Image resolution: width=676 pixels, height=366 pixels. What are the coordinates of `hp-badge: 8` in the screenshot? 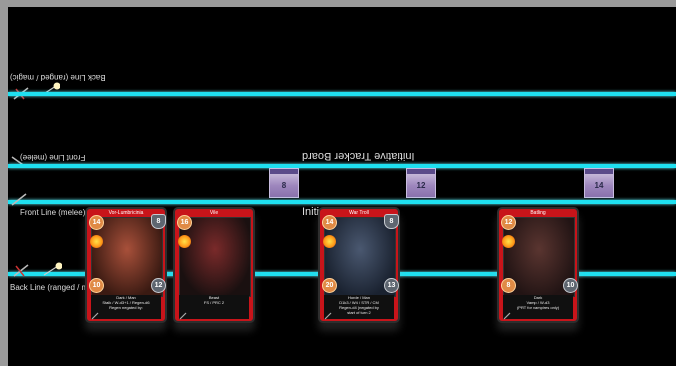 It's located at (508, 285).